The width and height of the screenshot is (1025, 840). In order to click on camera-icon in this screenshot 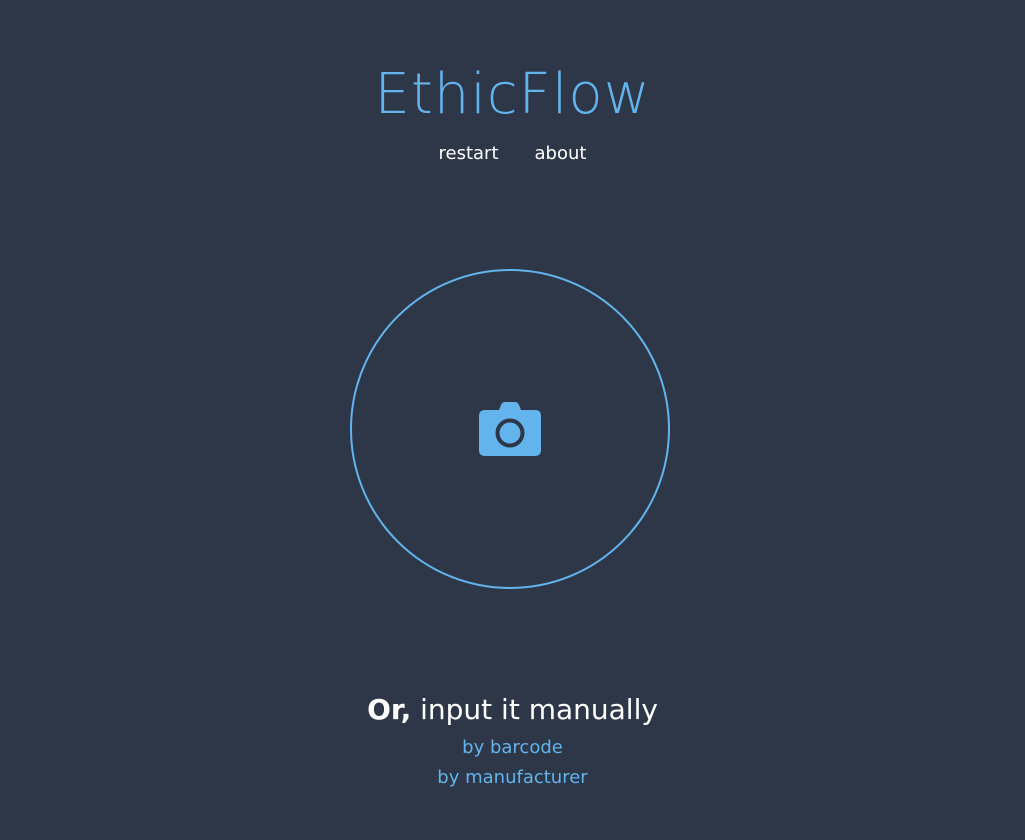, I will do `click(510, 429)`.